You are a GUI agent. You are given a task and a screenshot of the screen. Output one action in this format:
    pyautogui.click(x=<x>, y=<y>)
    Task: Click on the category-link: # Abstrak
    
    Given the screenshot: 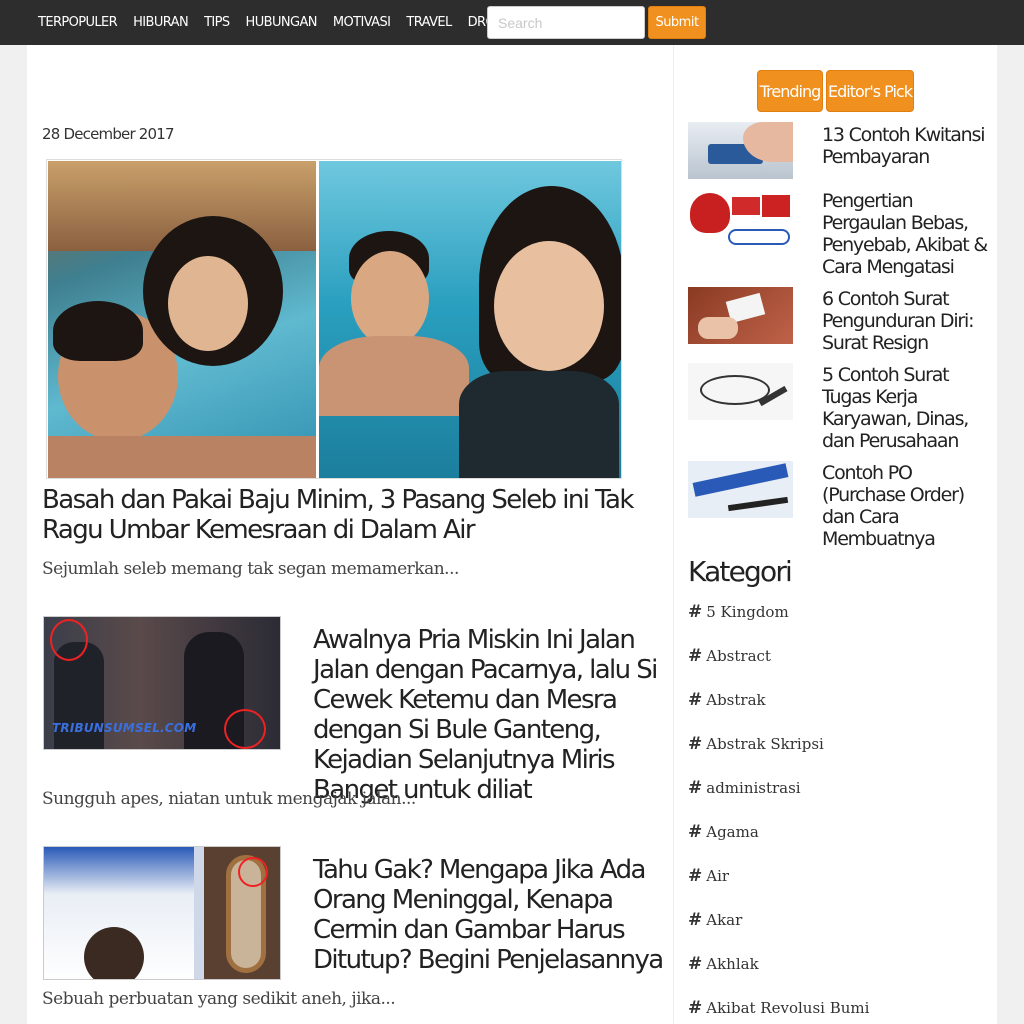 What is the action you would take?
    pyautogui.click(x=727, y=700)
    